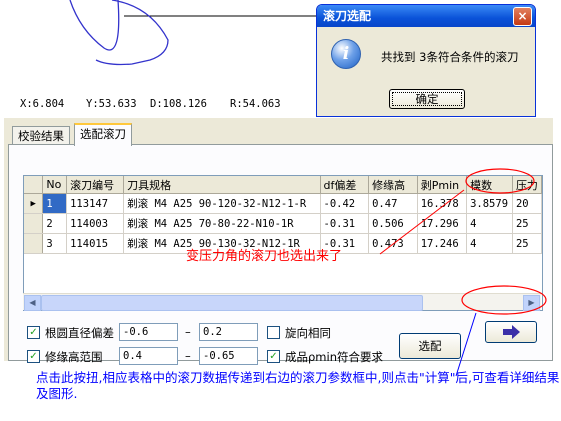  What do you see at coordinates (430, 346) in the screenshot?
I see `select-hob-button: 选配` at bounding box center [430, 346].